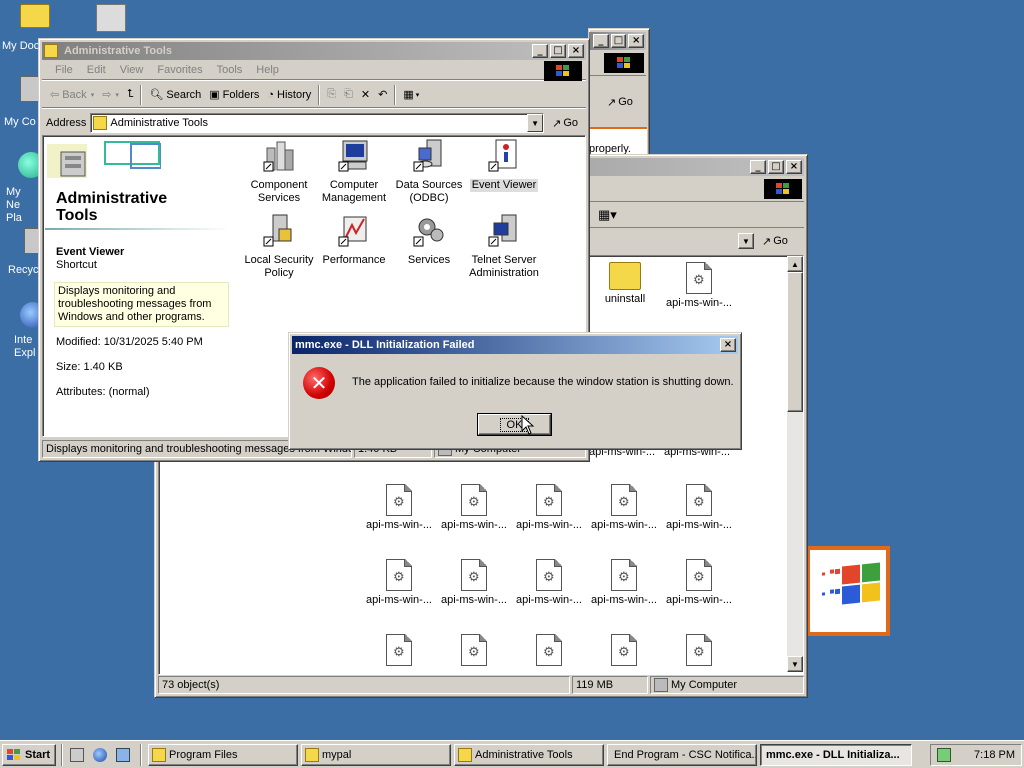 The image size is (1024, 768). Describe the element at coordinates (429, 171) in the screenshot. I see `data-sources-odbc-item: Data Sources (ODBC)` at that location.